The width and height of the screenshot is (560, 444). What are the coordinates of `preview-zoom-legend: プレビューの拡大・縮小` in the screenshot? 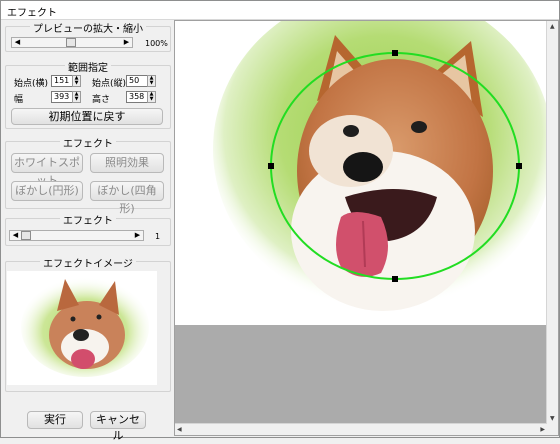 It's located at (88, 29).